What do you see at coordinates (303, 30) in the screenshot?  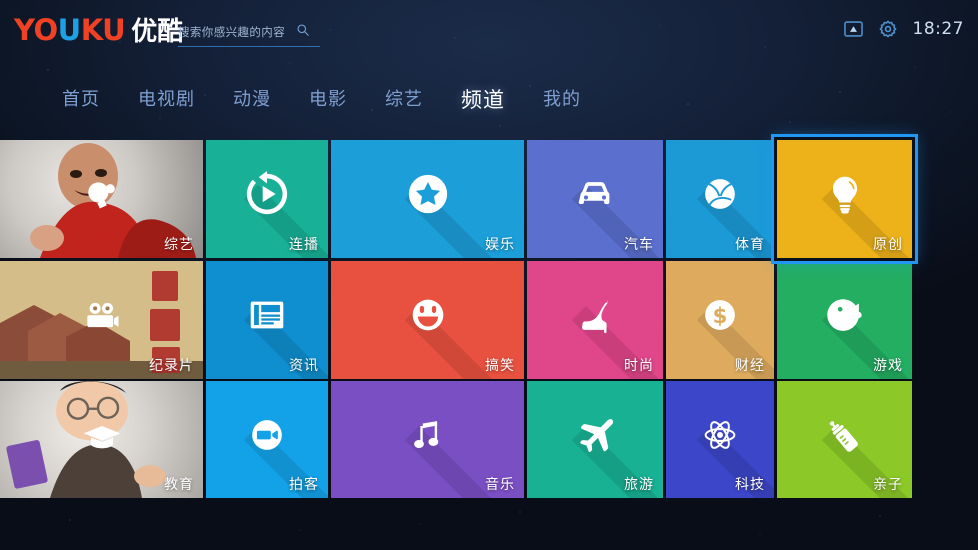 I see `search-icon` at bounding box center [303, 30].